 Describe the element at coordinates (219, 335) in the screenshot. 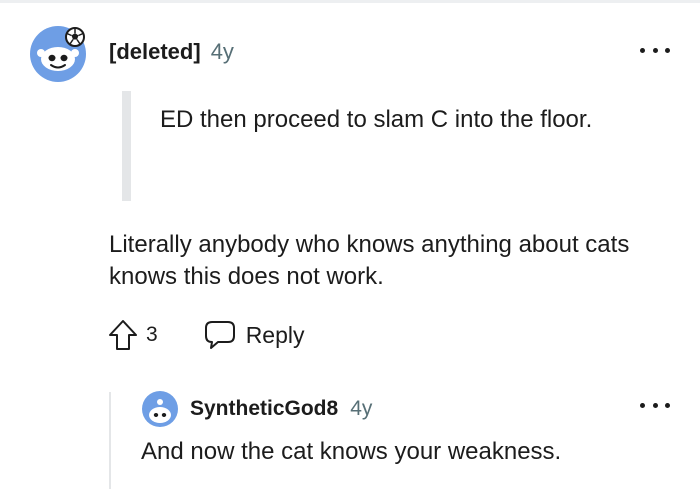

I see `speech-bubble-icon` at that location.